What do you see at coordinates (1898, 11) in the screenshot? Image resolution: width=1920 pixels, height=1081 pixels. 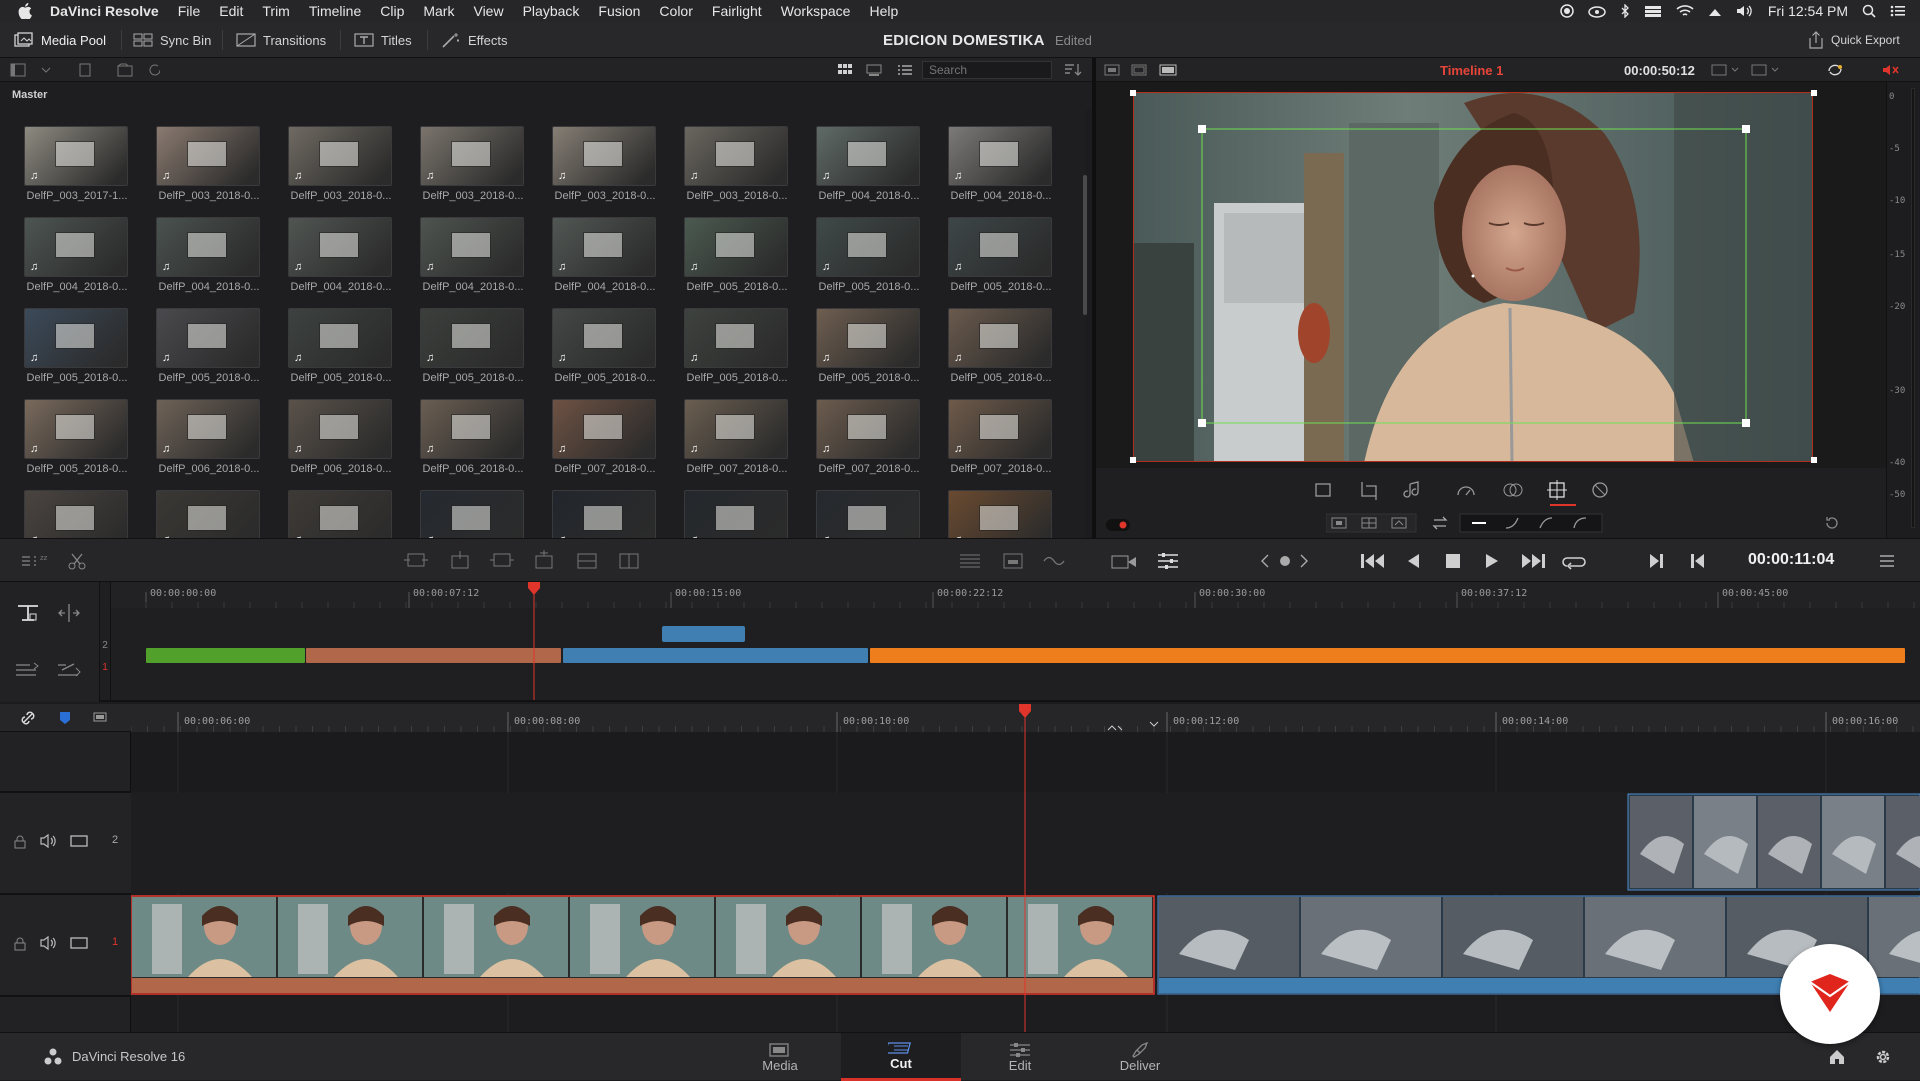 I see `notification-center-icon` at bounding box center [1898, 11].